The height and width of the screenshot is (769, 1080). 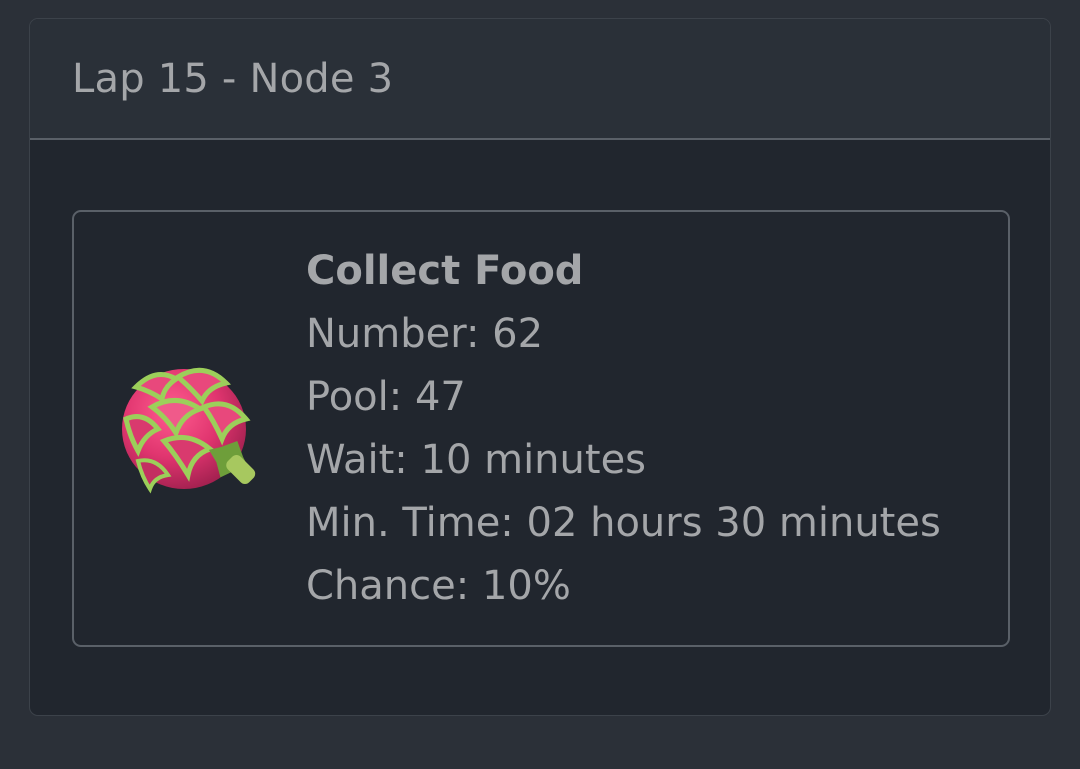 What do you see at coordinates (425, 334) in the screenshot?
I see `task-number: Number: 62` at bounding box center [425, 334].